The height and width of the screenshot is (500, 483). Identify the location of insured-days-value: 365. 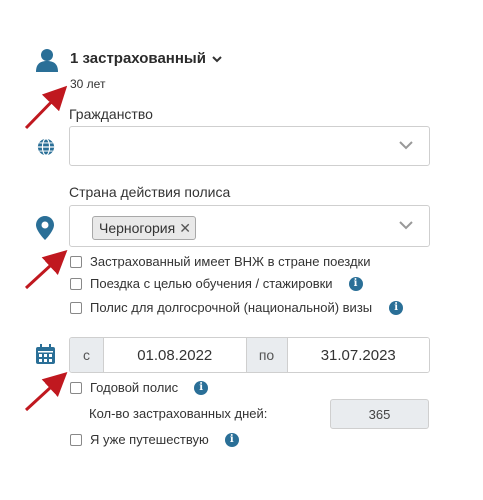
(379, 414).